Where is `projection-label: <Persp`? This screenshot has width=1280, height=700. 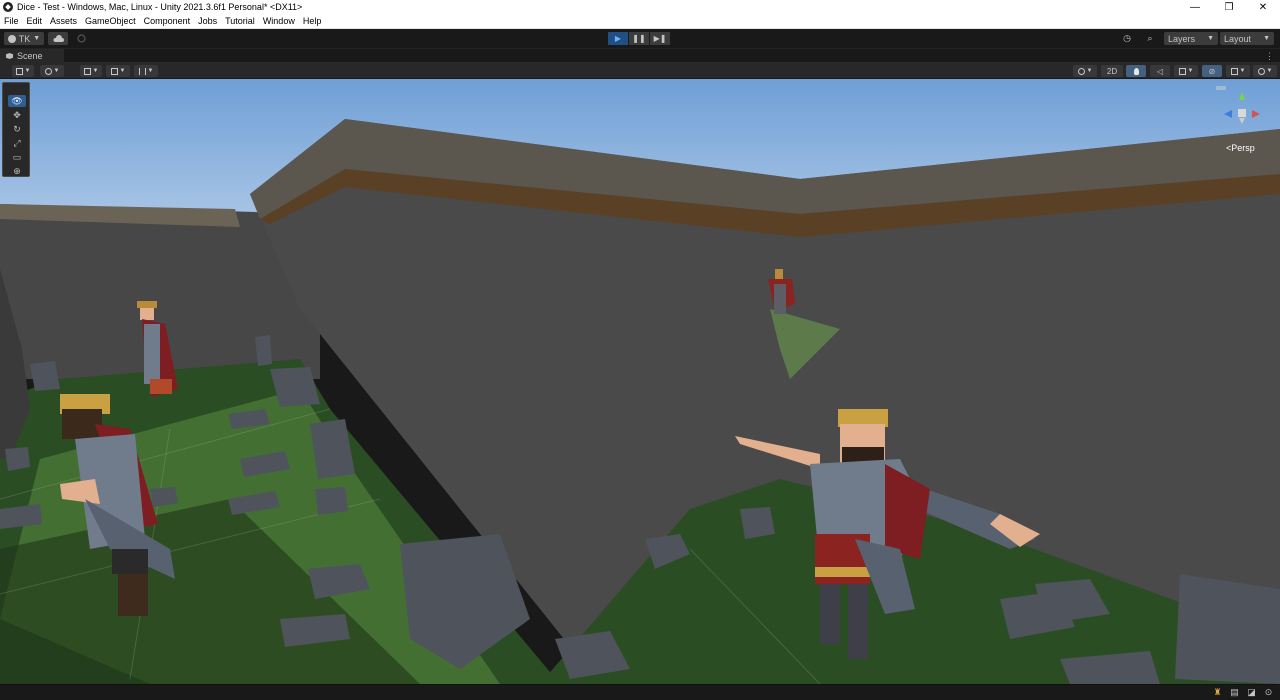 projection-label: <Persp is located at coordinates (1240, 148).